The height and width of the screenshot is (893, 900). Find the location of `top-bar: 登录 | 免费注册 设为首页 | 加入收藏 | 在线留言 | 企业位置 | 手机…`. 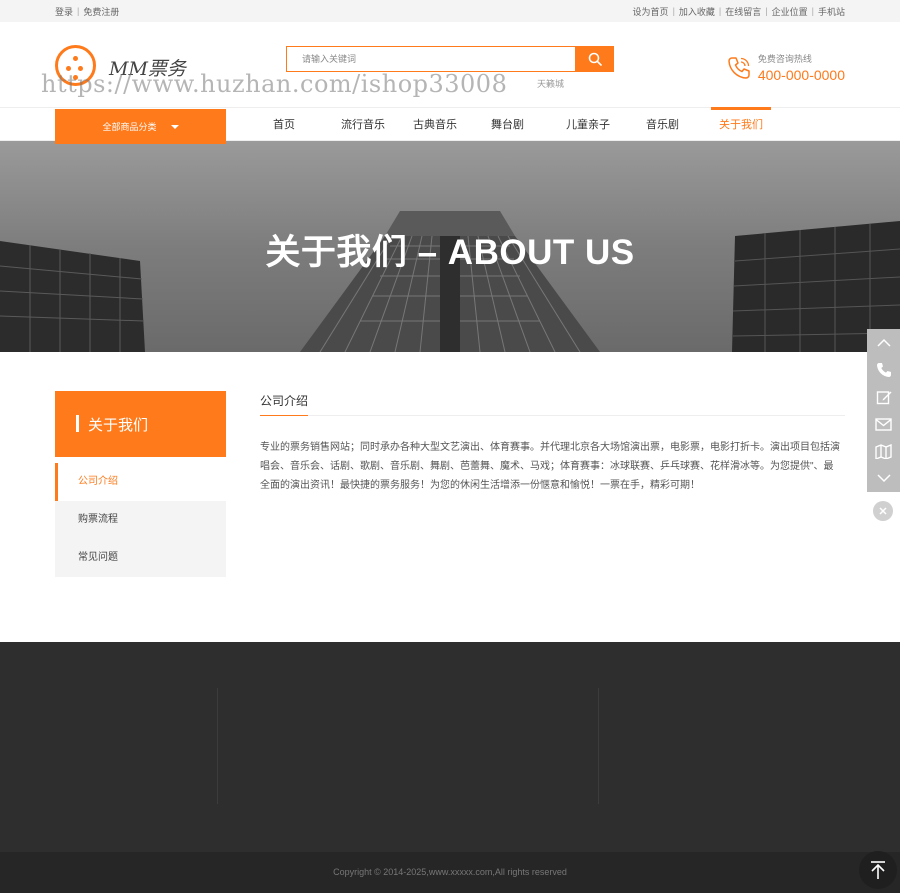

top-bar: 登录 | 免费注册 设为首页 | 加入收藏 | 在线留言 | 企业位置 | 手机… is located at coordinates (450, 11).